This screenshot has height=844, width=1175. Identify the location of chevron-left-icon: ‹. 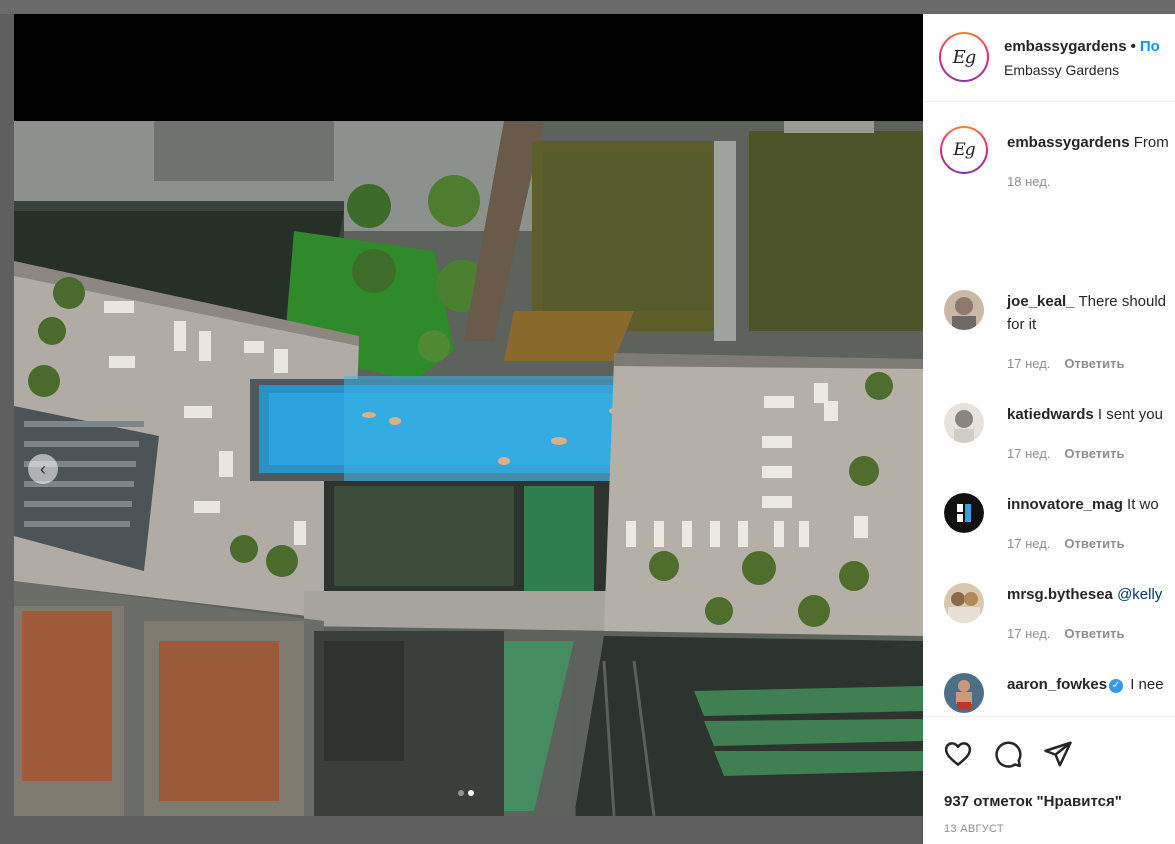
(43, 469).